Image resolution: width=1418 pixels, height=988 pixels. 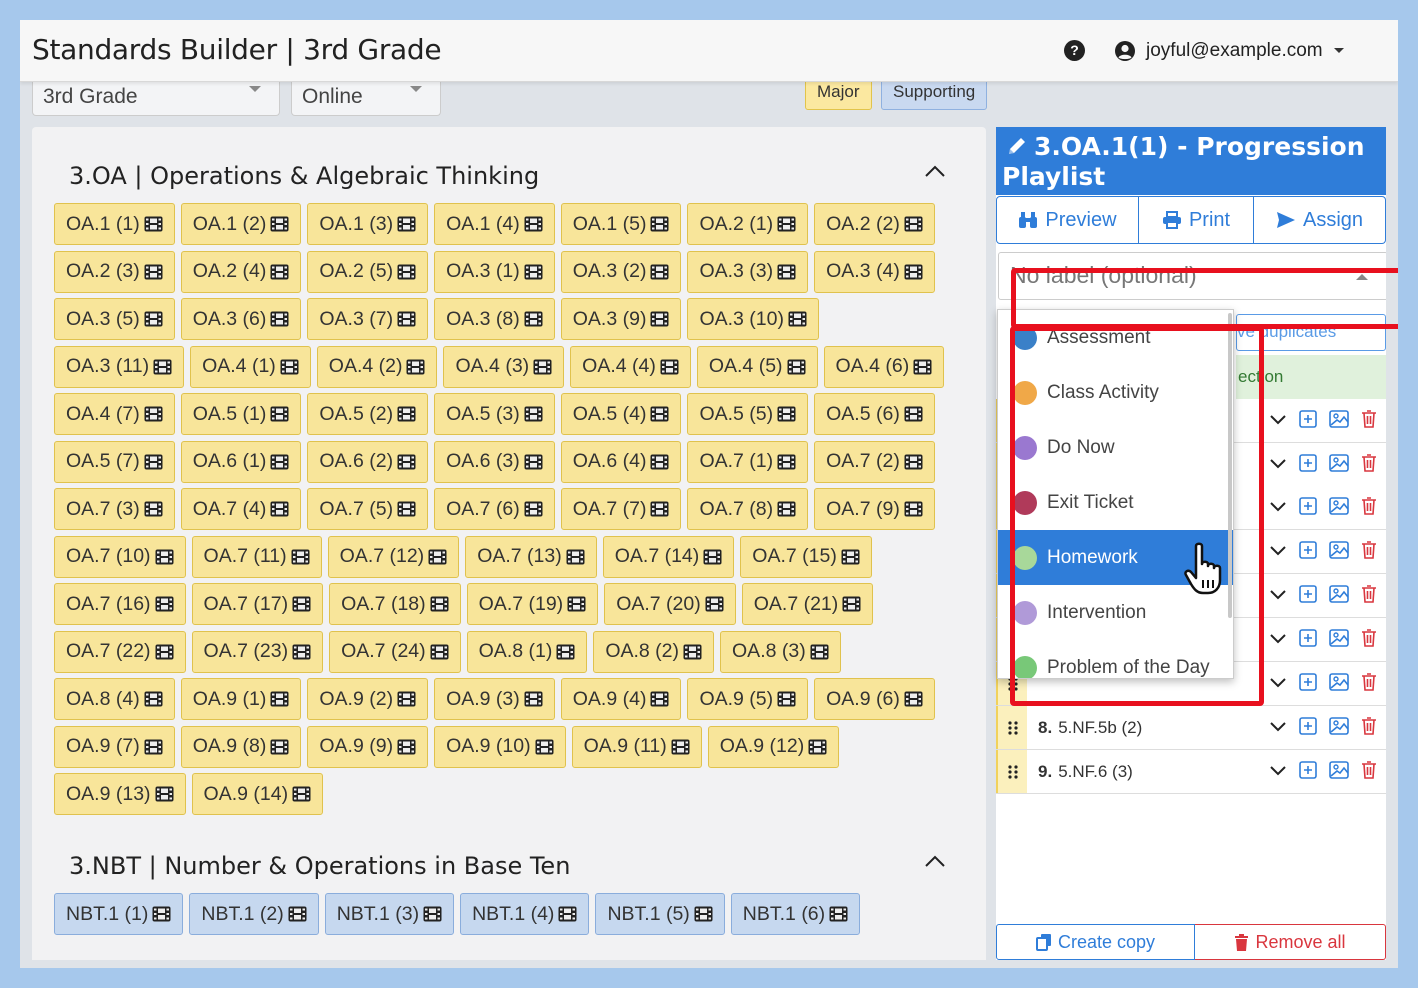 I want to click on standard-chip: OA.3 (8), so click(x=494, y=319).